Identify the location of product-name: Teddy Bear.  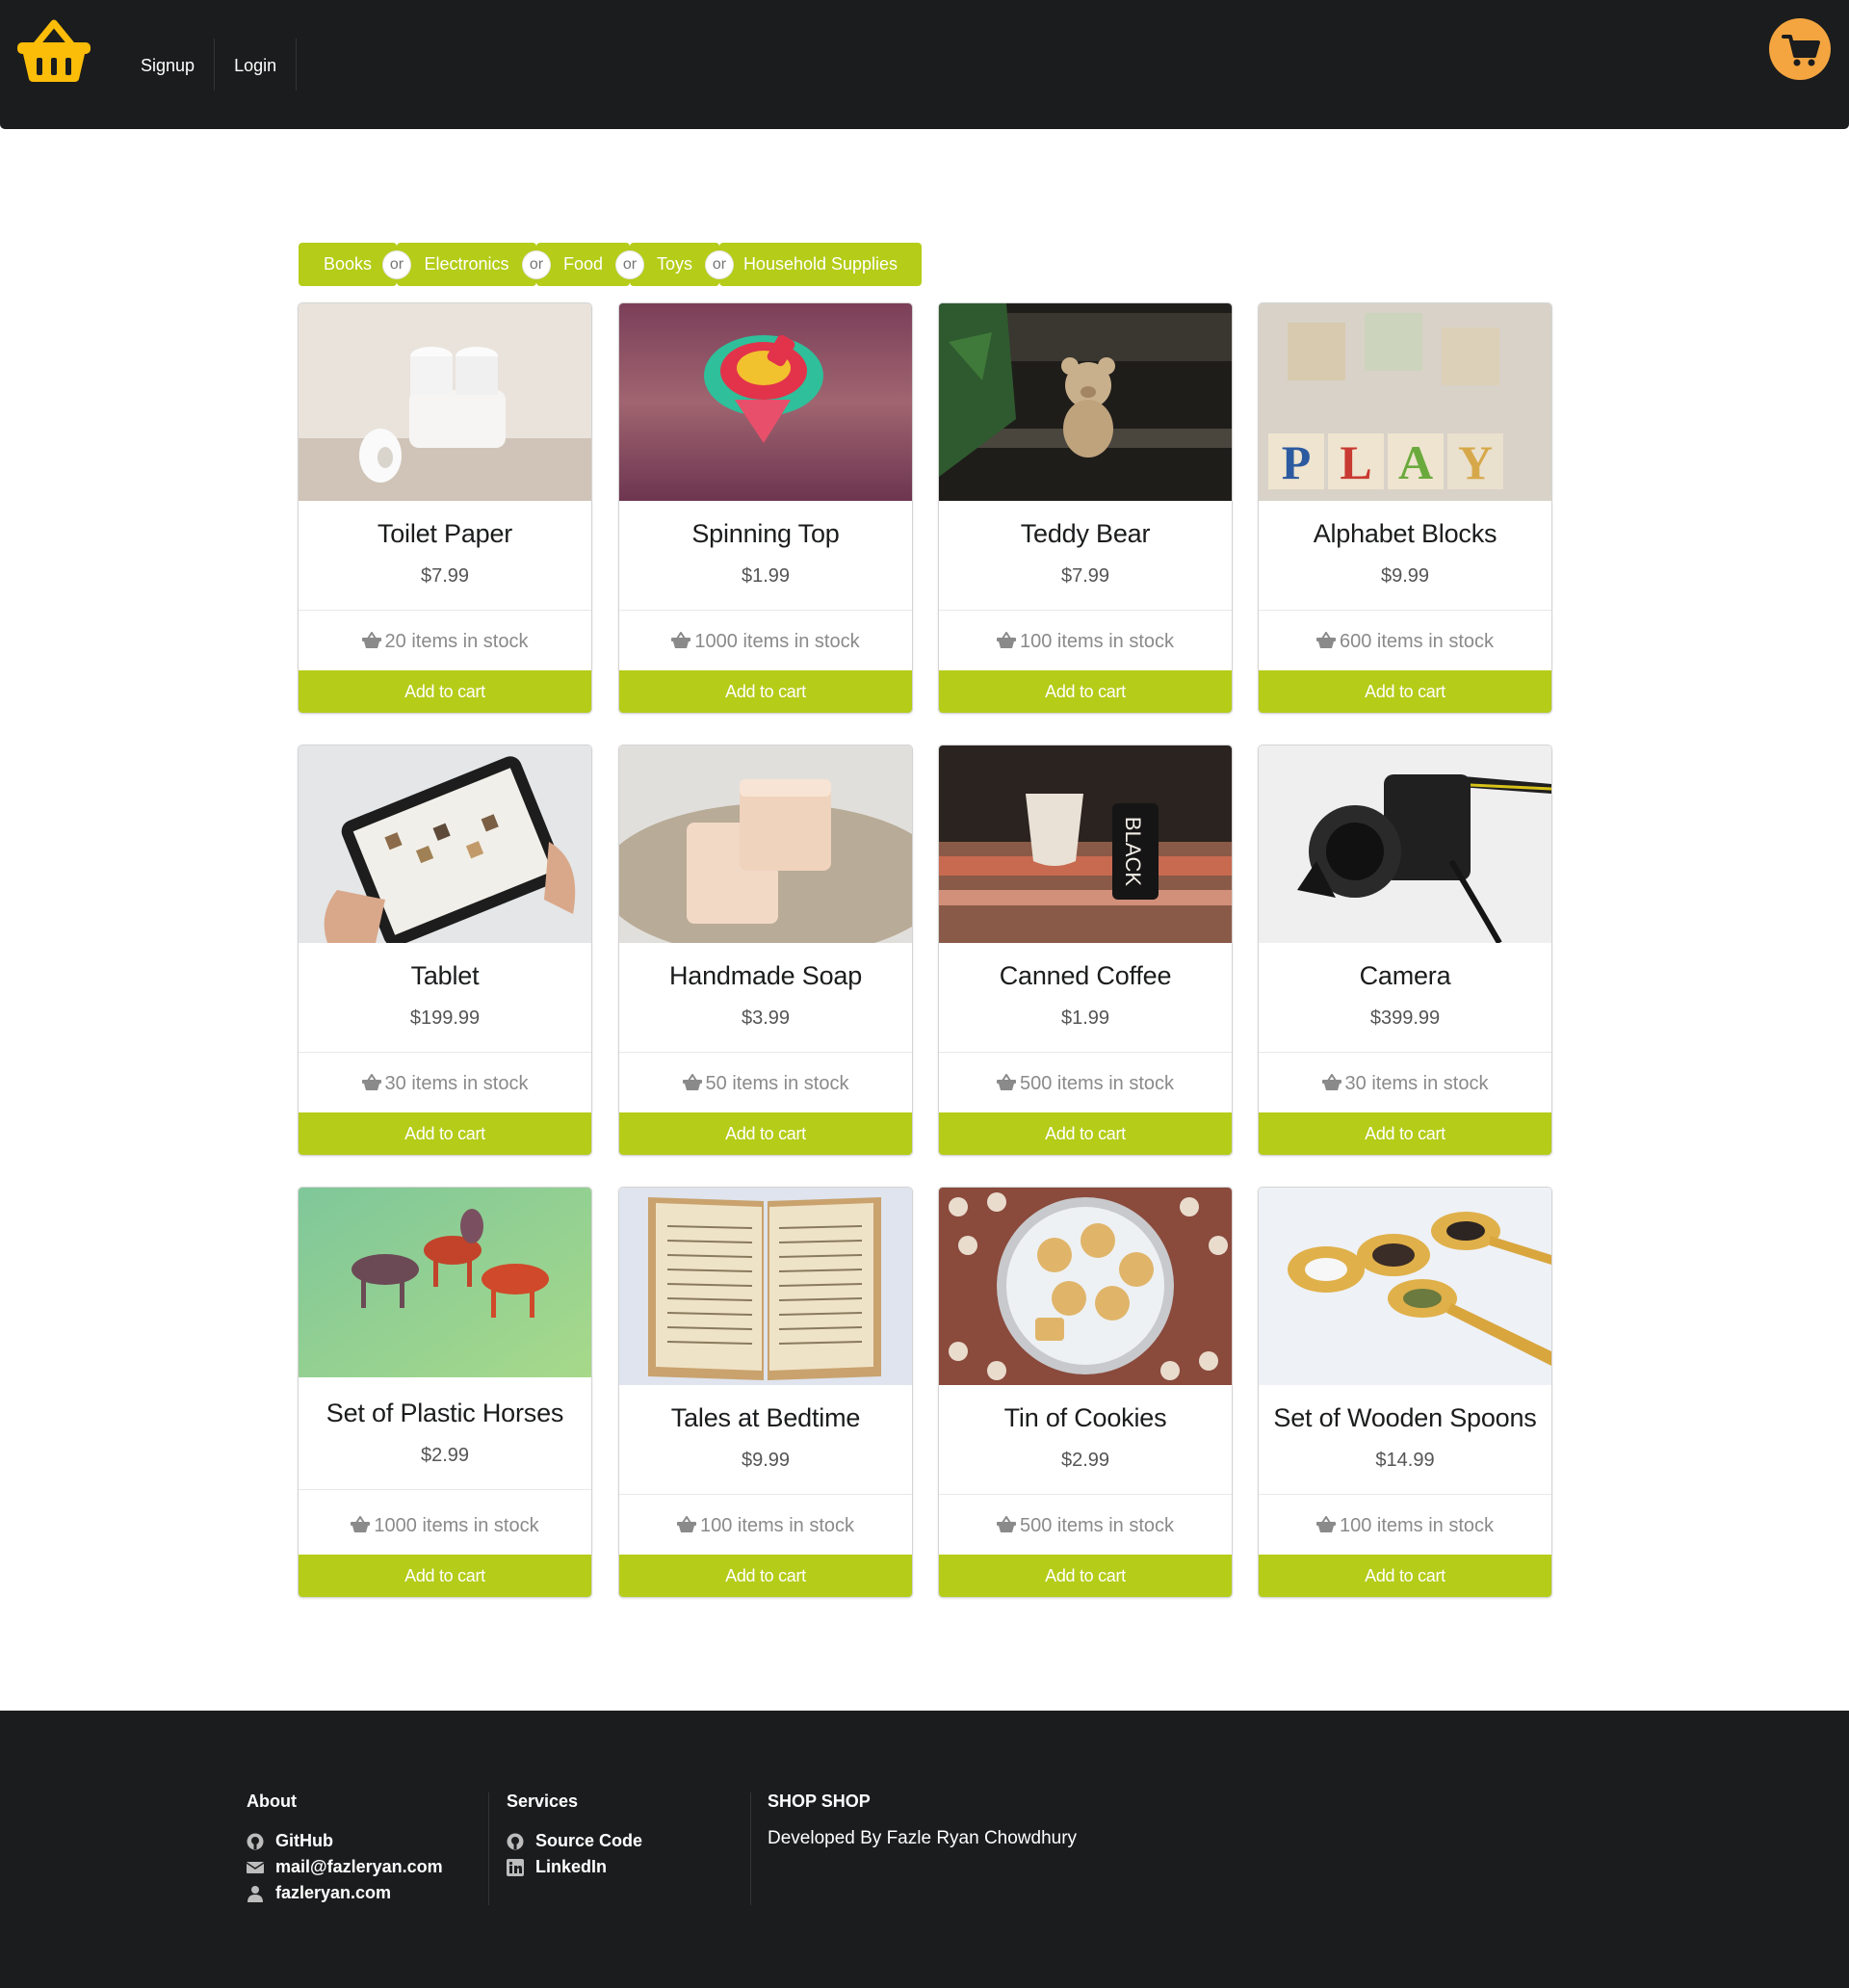
(1085, 534).